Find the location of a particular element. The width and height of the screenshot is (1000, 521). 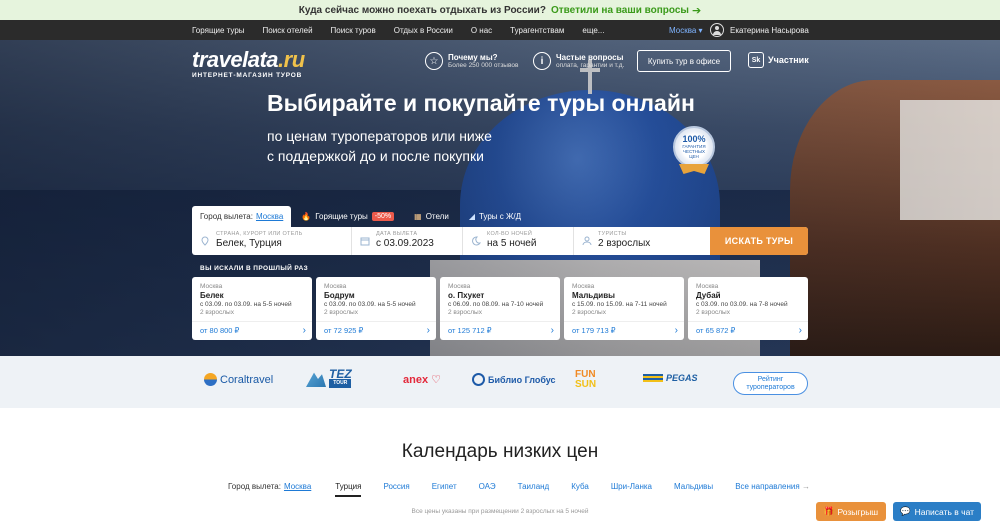

tez-tour-logo: TEZ TOUR is located at coordinates (329, 378).